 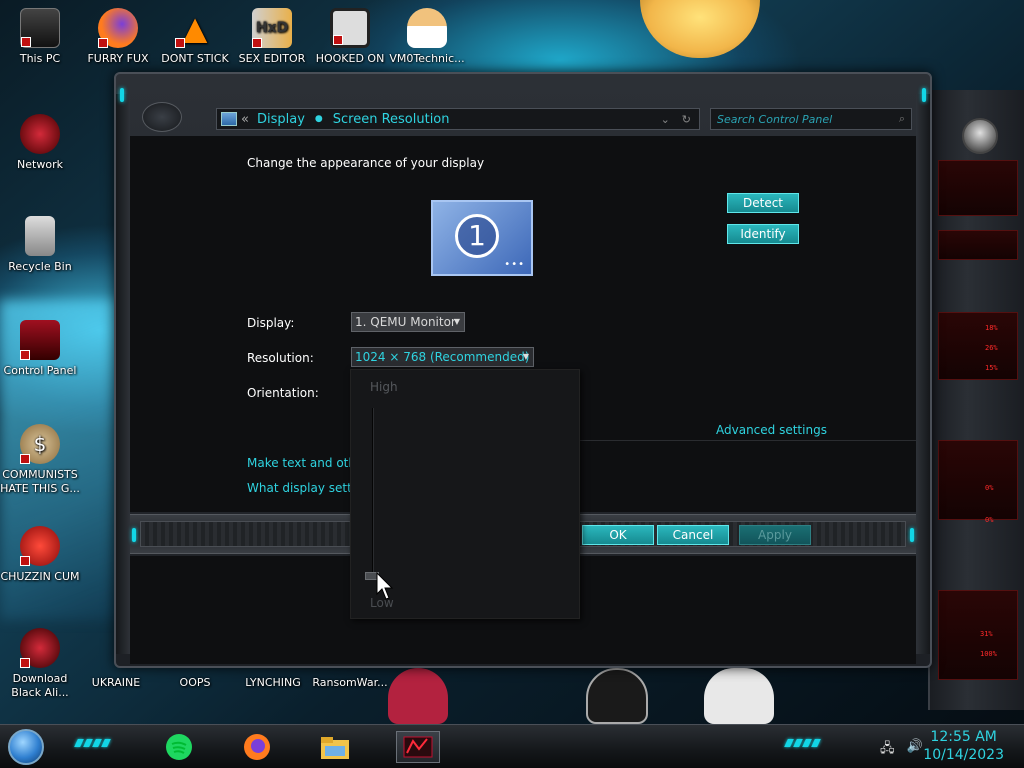 What do you see at coordinates (40, 576) in the screenshot?
I see `desktop-icon-label: CHUZZIN CUM` at bounding box center [40, 576].